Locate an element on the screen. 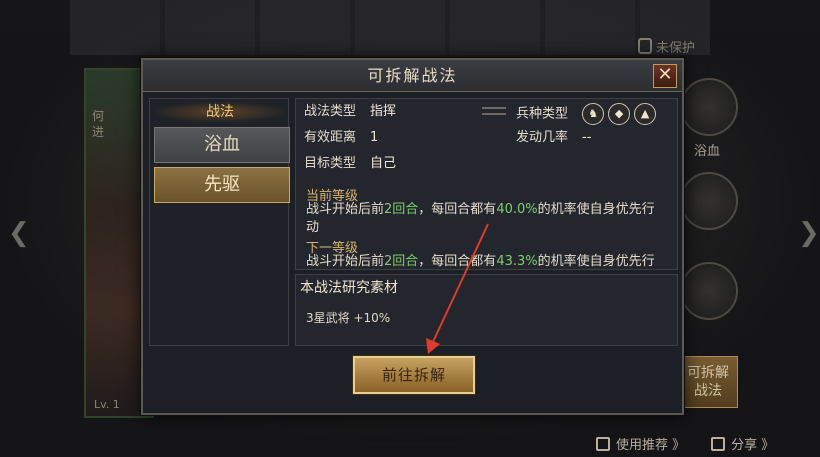  next-level-desc: 战斗开始后前2回合，每回合都有43.3%的机率使自身优先行 is located at coordinates (491, 261).